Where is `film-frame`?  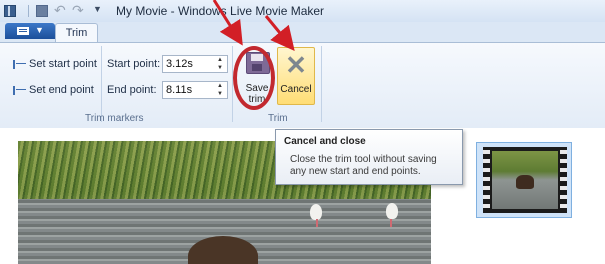
film-frame is located at coordinates (525, 180).